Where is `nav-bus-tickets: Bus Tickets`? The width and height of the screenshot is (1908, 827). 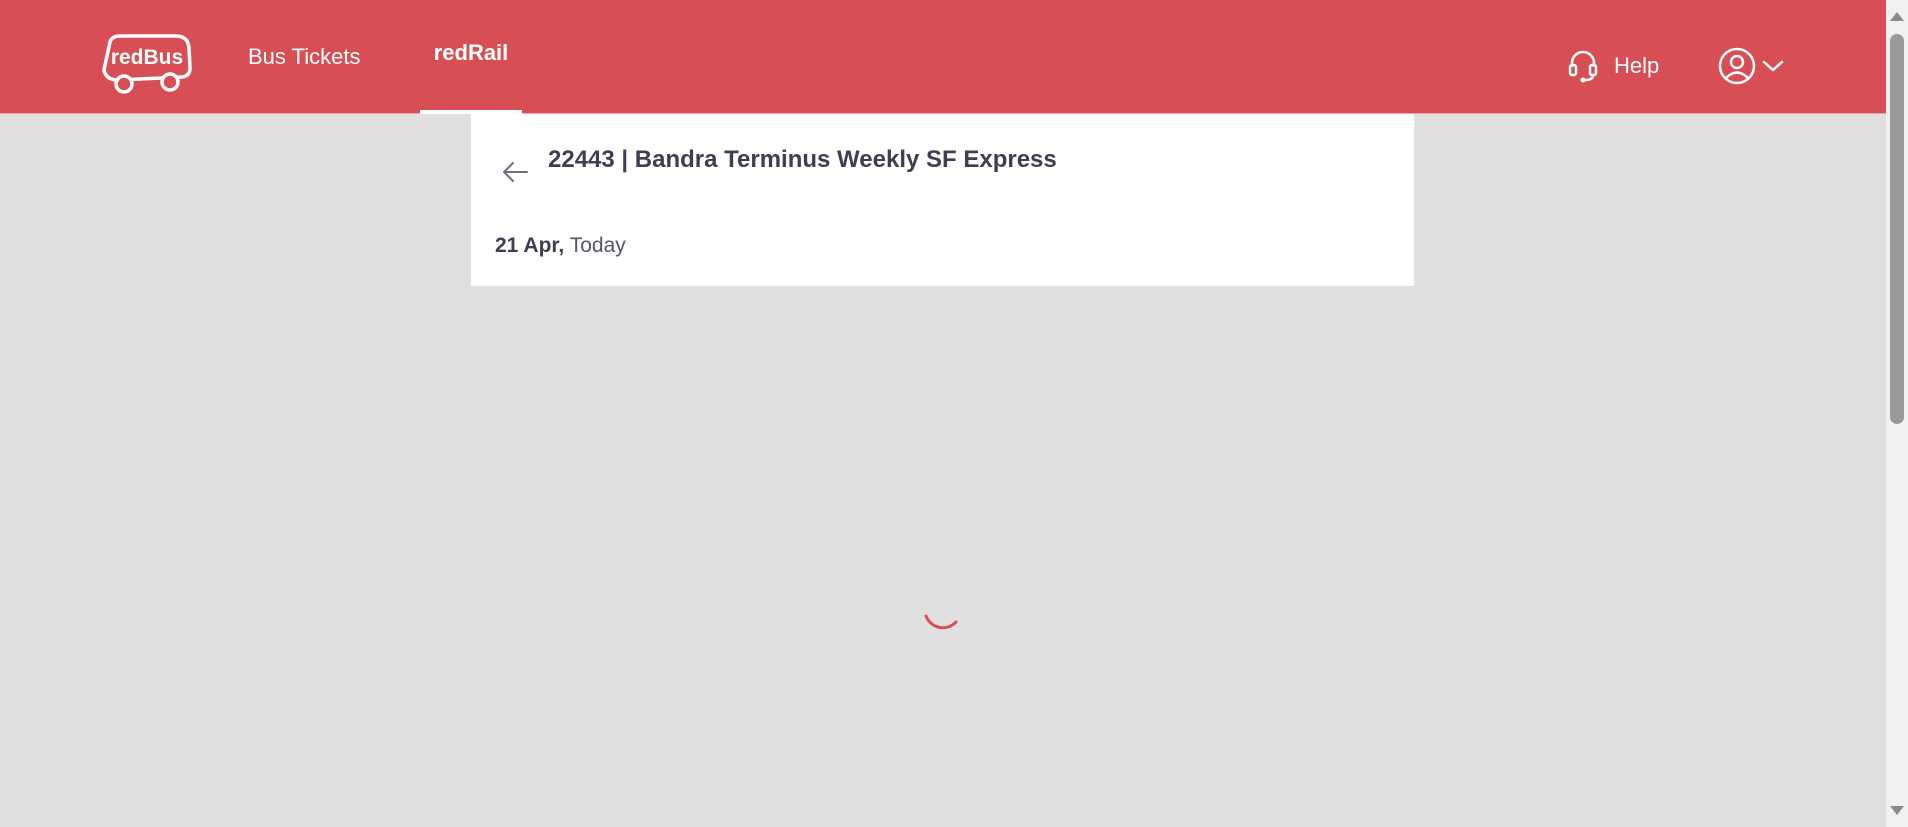
nav-bus-tickets: Bus Tickets is located at coordinates (304, 57).